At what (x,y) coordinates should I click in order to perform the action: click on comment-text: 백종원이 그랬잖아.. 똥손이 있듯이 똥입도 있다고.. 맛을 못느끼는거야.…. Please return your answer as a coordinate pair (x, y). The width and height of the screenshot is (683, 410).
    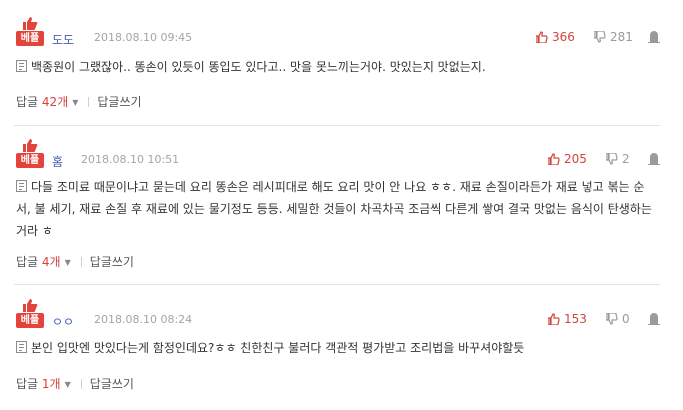
    Looking at the image, I should click on (258, 67).